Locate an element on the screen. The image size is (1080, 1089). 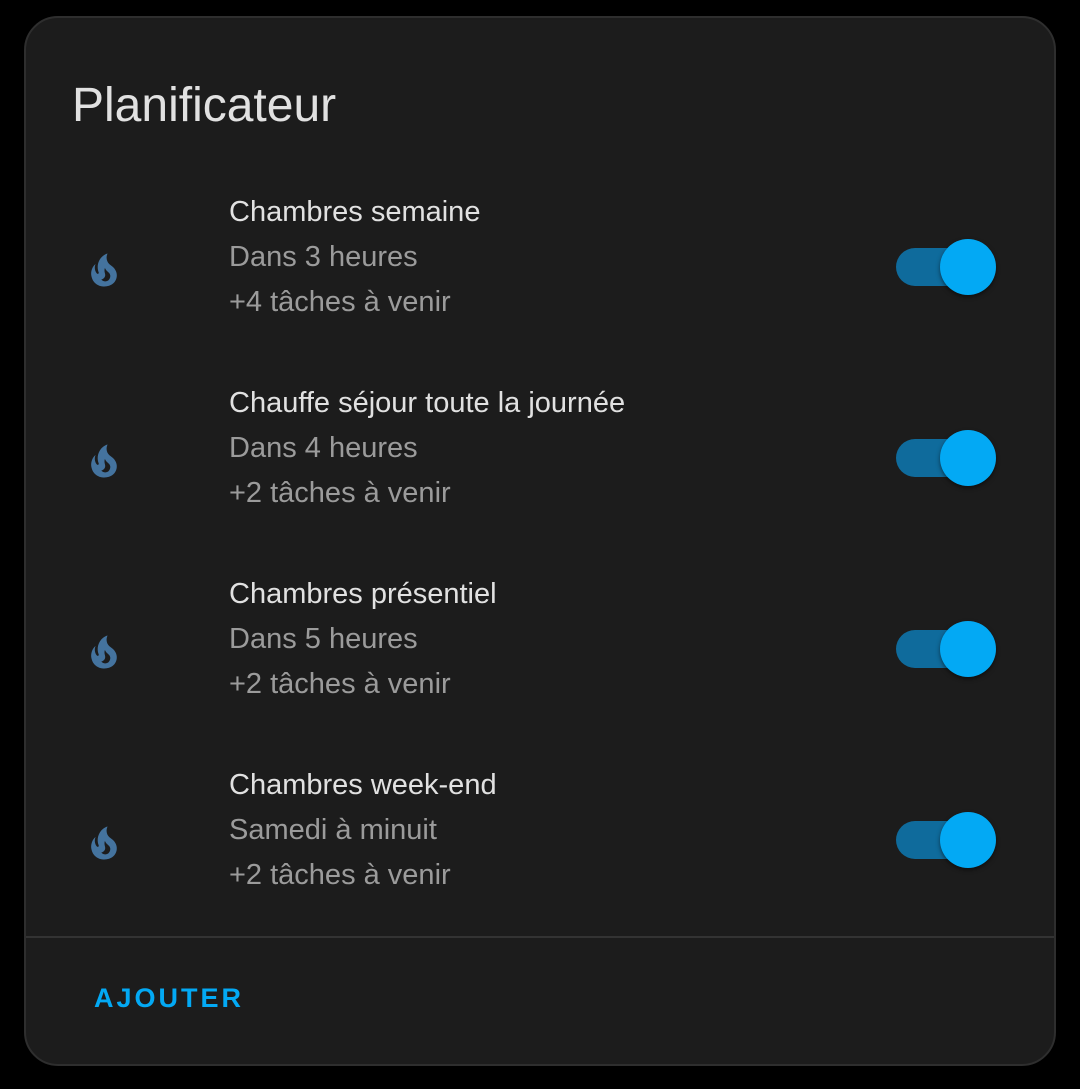
add-schedule-button: AJOUTER is located at coordinates (169, 998).